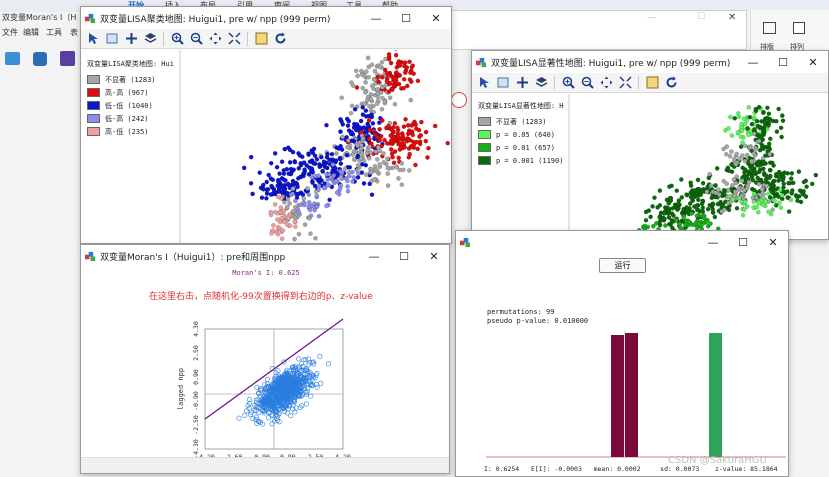 The image size is (829, 477). What do you see at coordinates (799, 28) in the screenshot?
I see `arrange-icon` at bounding box center [799, 28].